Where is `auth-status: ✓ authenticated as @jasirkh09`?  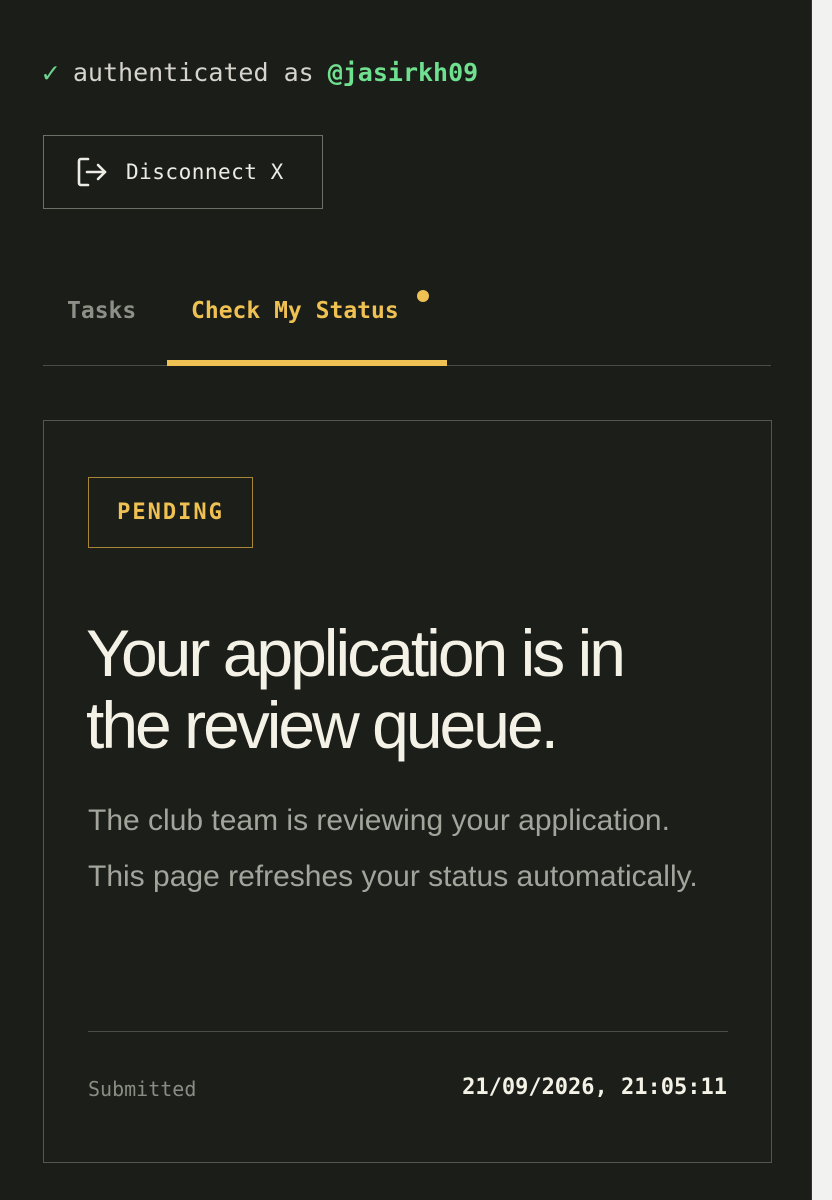 auth-status: ✓ authenticated as @jasirkh09 is located at coordinates (260, 72).